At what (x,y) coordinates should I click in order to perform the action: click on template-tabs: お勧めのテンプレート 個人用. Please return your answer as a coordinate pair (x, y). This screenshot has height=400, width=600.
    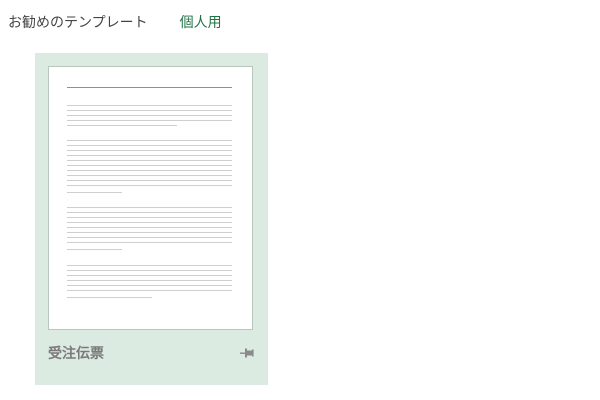
    Looking at the image, I should click on (115, 23).